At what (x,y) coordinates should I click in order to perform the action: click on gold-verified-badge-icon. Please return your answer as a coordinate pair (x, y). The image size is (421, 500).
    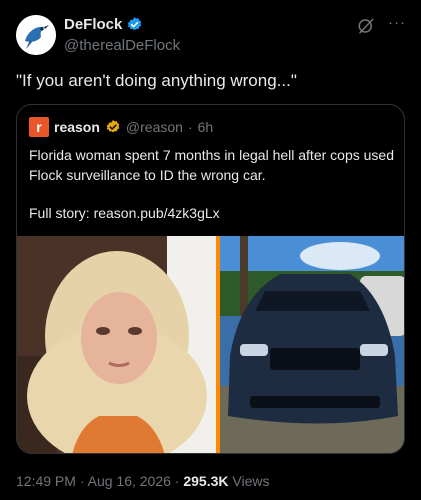
    Looking at the image, I should click on (113, 126).